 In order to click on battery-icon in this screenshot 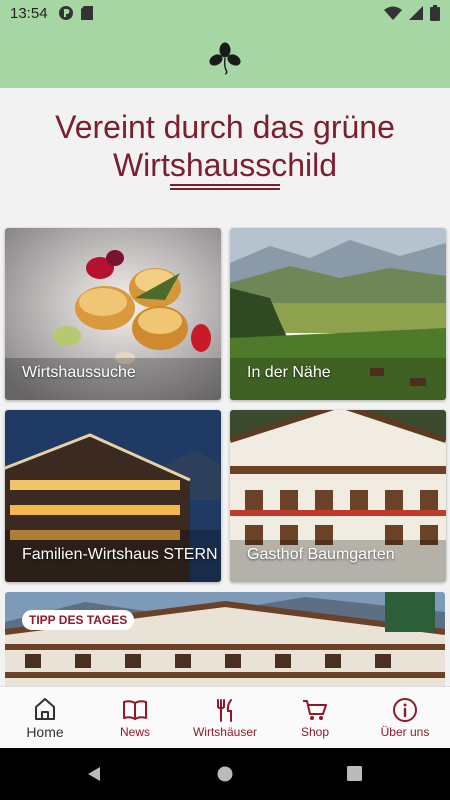, I will do `click(435, 13)`.